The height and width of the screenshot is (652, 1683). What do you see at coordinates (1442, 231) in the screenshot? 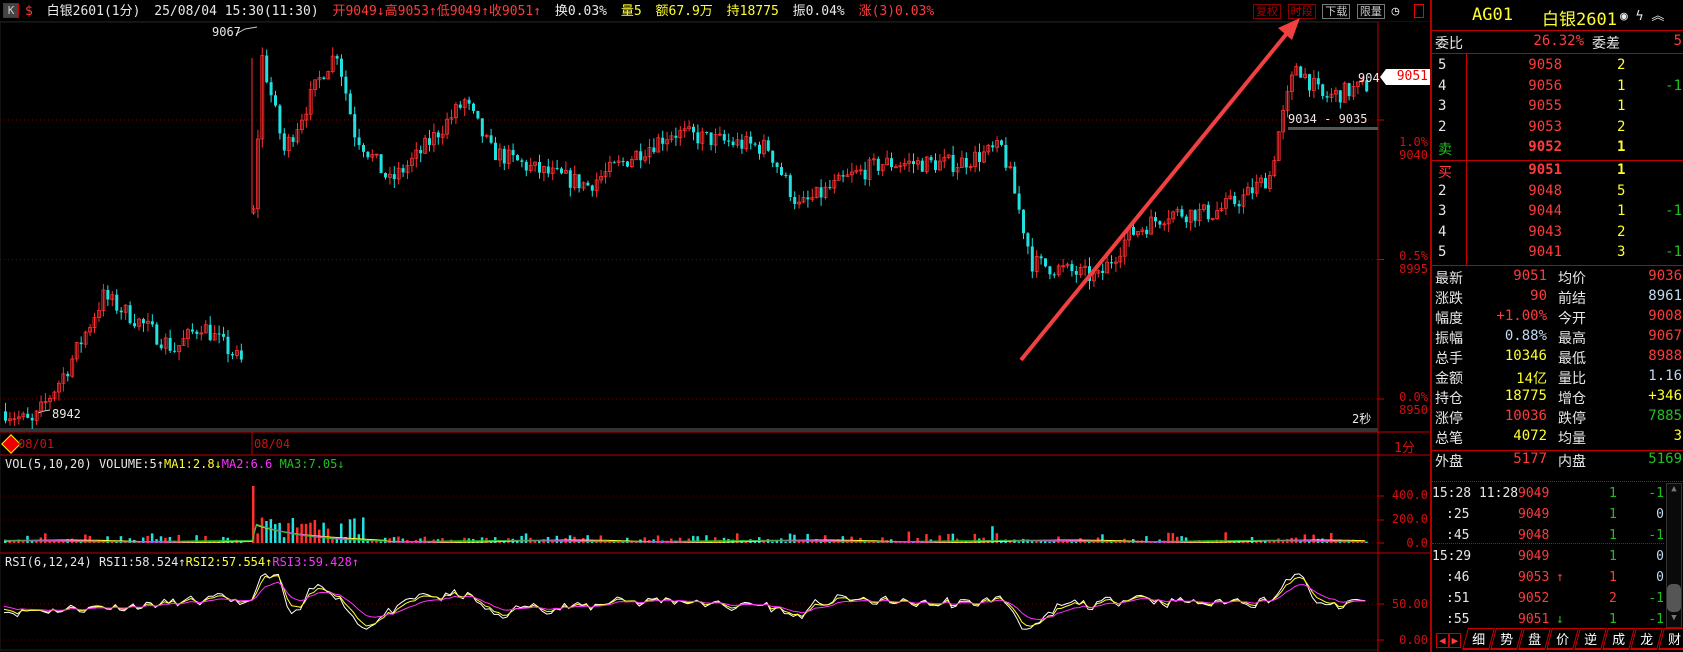
I see `level-label: 4` at bounding box center [1442, 231].